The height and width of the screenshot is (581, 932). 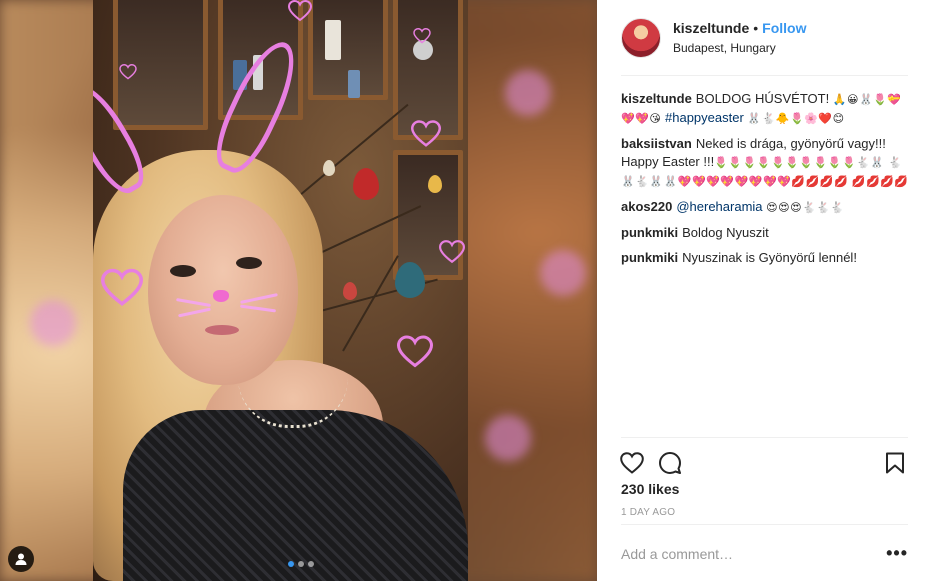 I want to click on cabinet-door, so click(x=428, y=70).